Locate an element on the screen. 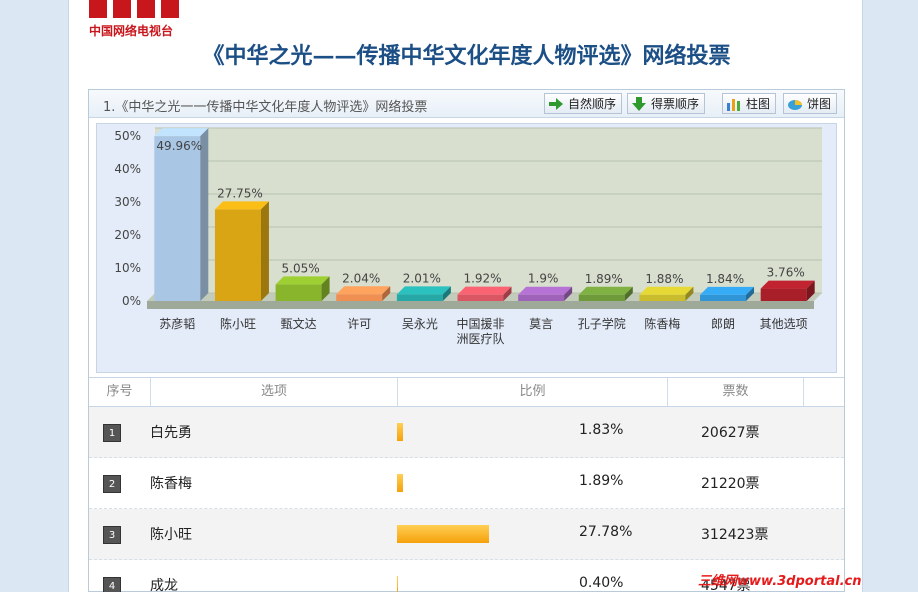  bar-chart-icon is located at coordinates (734, 104).